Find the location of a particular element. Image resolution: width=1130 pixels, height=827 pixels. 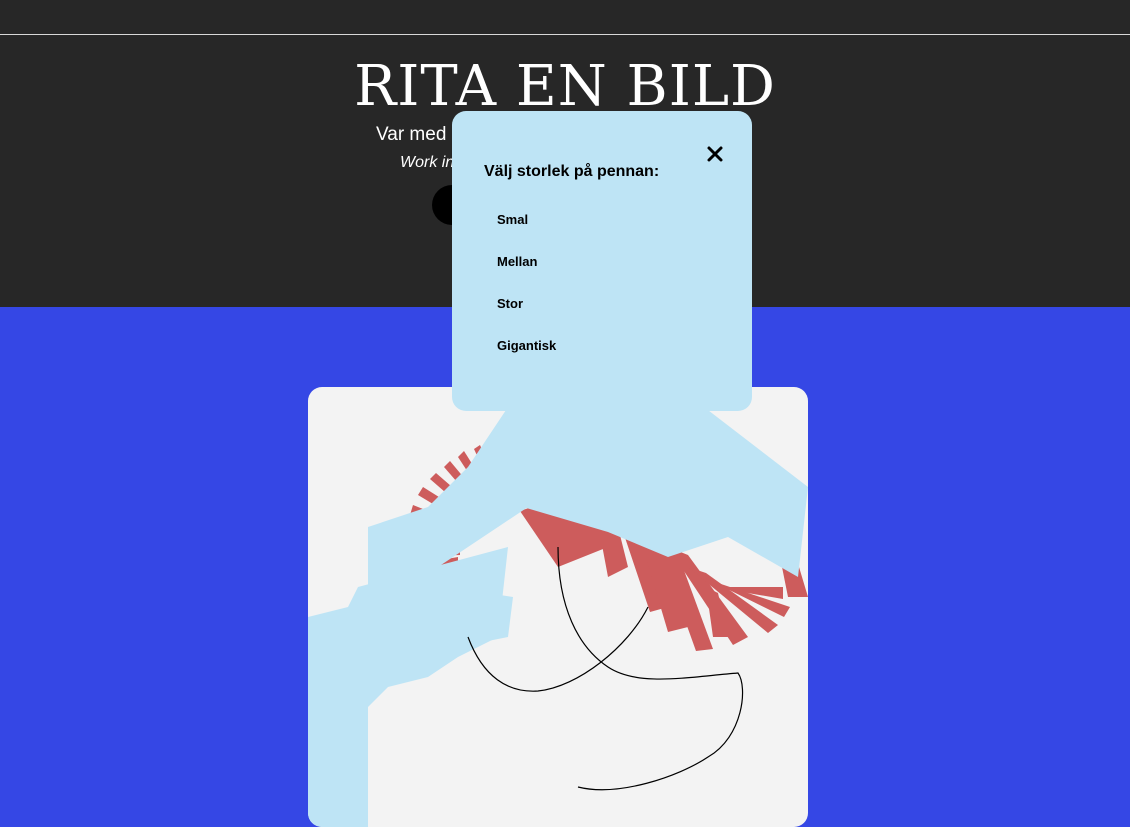

close-modal-button is located at coordinates (715, 154).